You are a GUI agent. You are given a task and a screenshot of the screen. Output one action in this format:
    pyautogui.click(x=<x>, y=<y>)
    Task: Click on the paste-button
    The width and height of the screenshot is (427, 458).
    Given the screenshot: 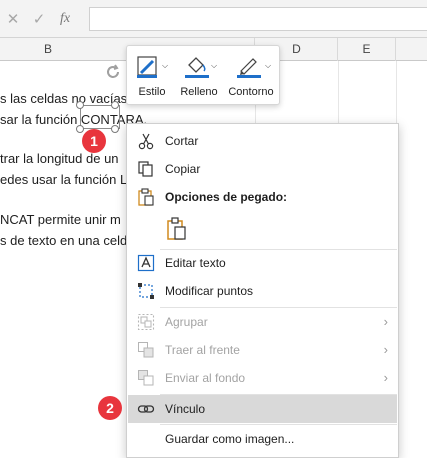 What is the action you would take?
    pyautogui.click(x=262, y=229)
    